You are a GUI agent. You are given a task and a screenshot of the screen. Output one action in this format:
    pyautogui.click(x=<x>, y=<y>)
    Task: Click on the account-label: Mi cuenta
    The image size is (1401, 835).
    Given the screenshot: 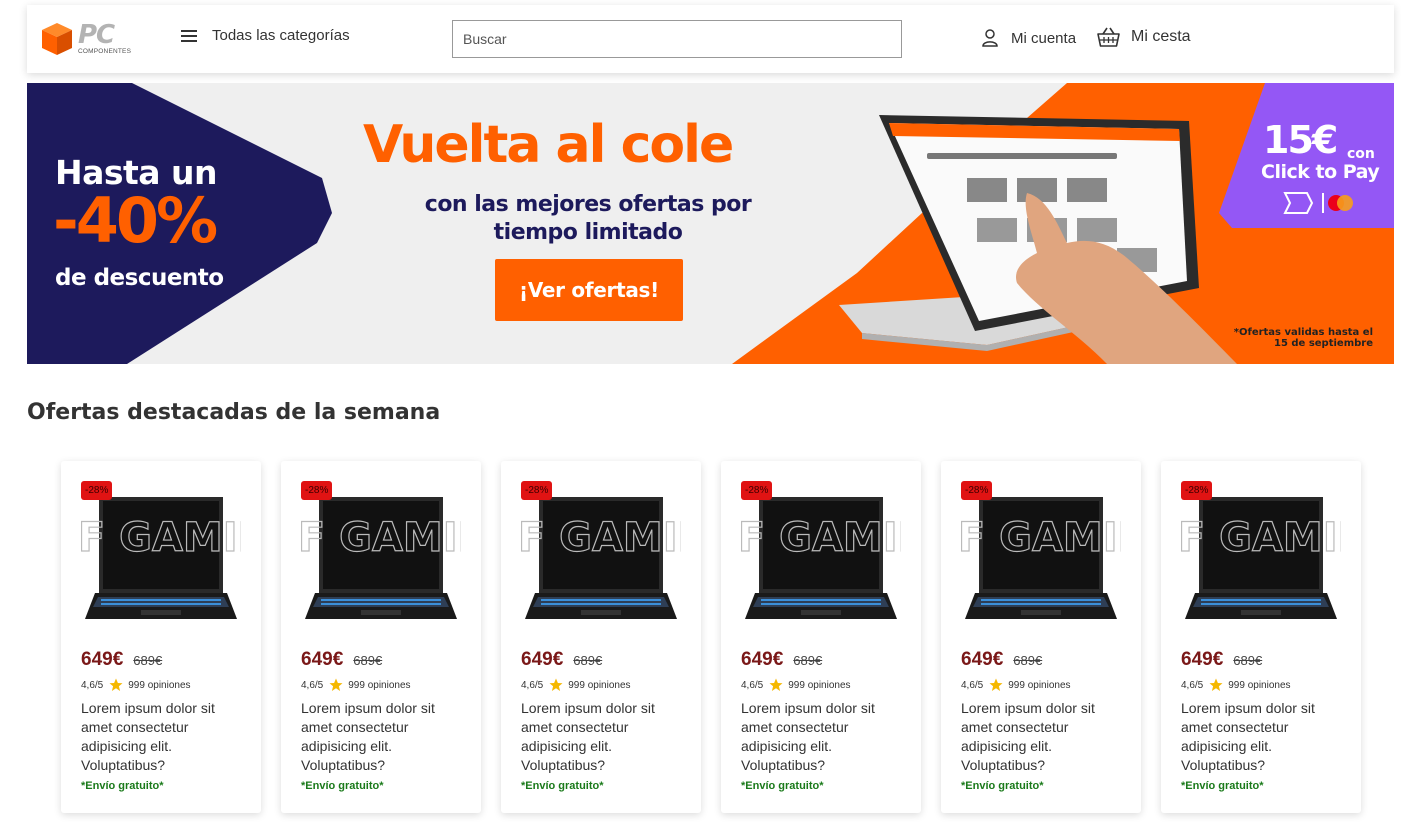 What is the action you would take?
    pyautogui.click(x=1044, y=38)
    